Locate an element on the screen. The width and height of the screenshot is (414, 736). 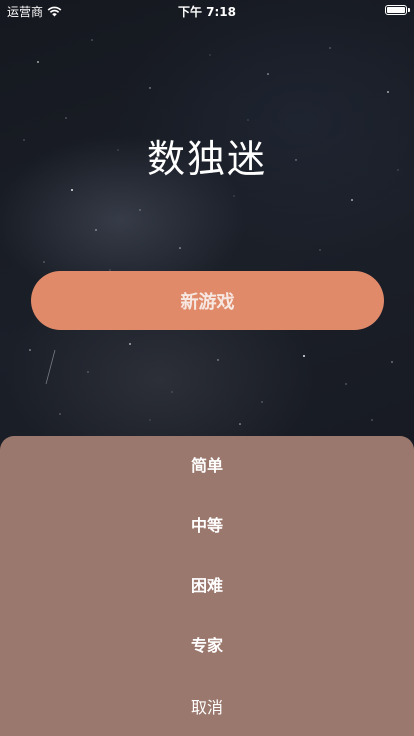
difficulty-option-easy: 简单 is located at coordinates (207, 466).